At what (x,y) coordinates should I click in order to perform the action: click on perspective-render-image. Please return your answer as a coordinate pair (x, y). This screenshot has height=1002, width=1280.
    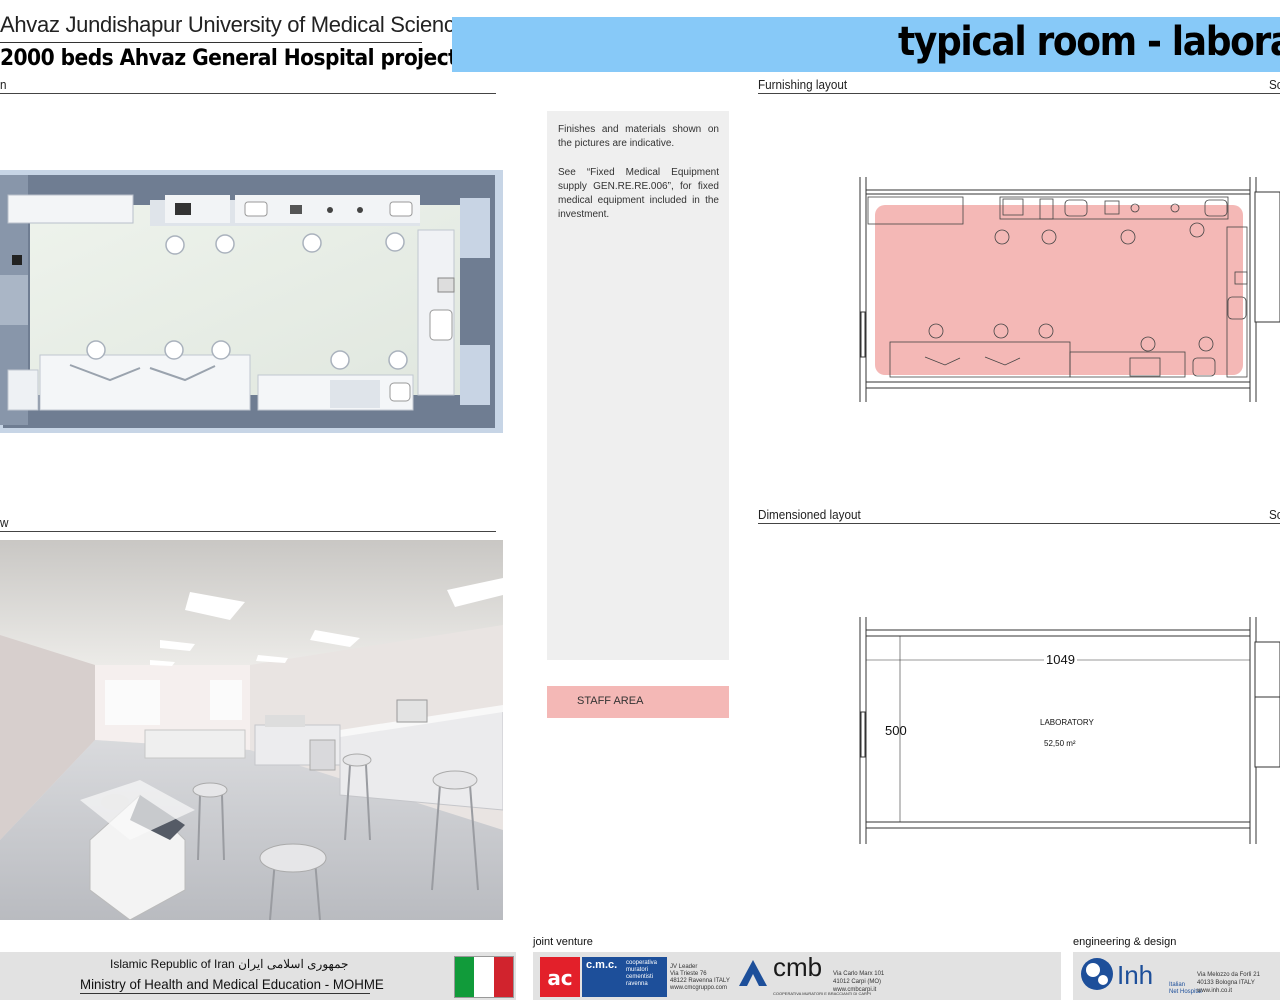
    Looking at the image, I should click on (251, 730).